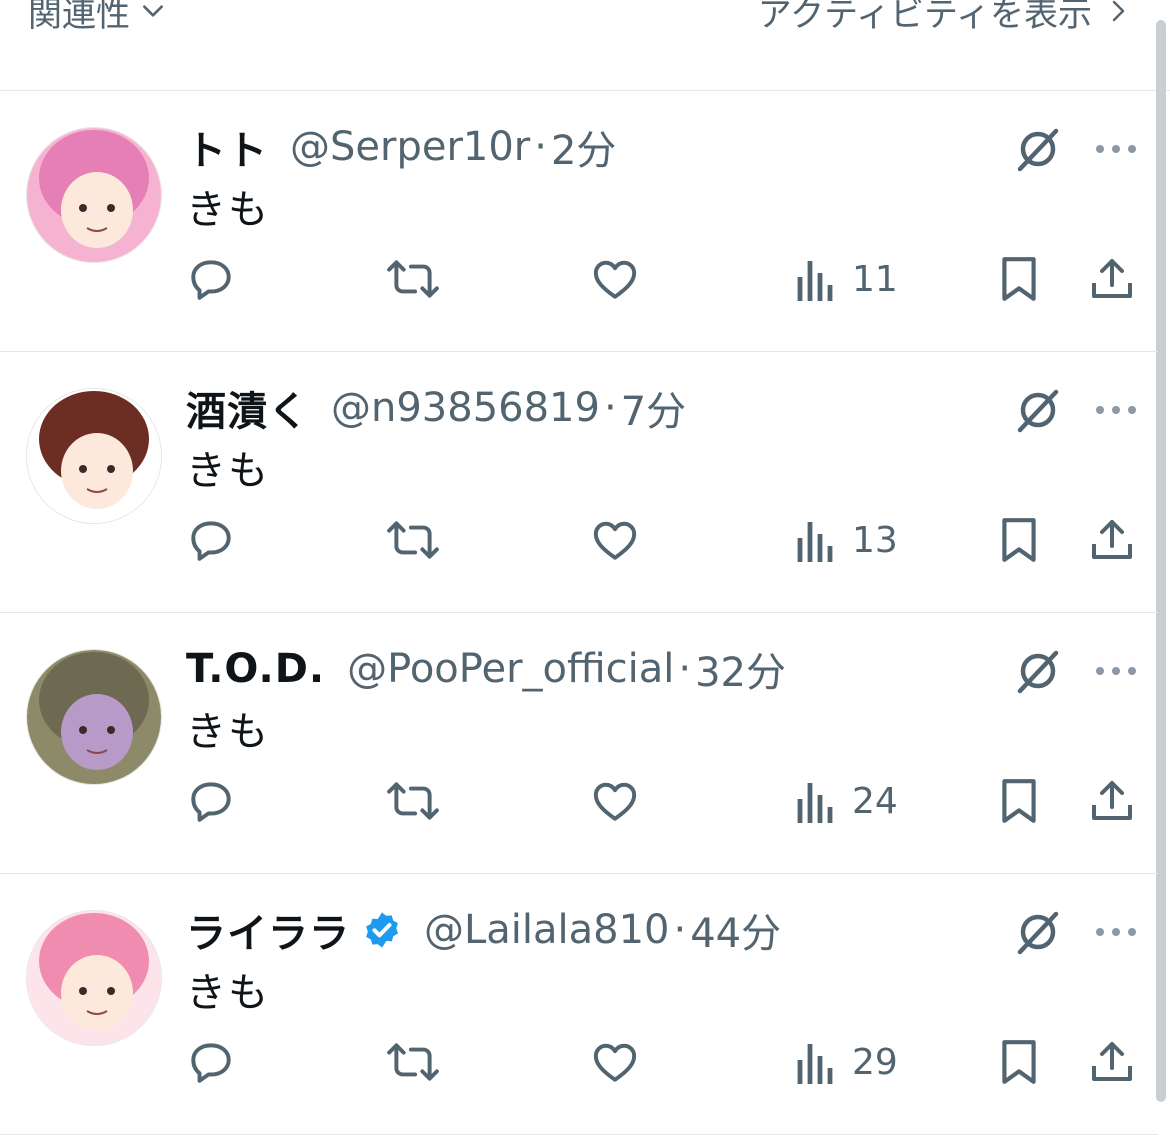 The image size is (1170, 1135). What do you see at coordinates (924, 17) in the screenshot?
I see `activity-label: アクティビティを表示` at bounding box center [924, 17].